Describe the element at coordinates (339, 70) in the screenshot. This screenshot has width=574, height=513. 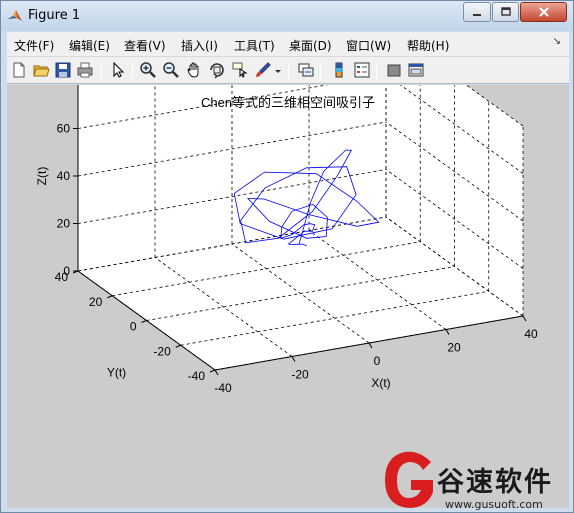
I see `colorbar-icon` at that location.